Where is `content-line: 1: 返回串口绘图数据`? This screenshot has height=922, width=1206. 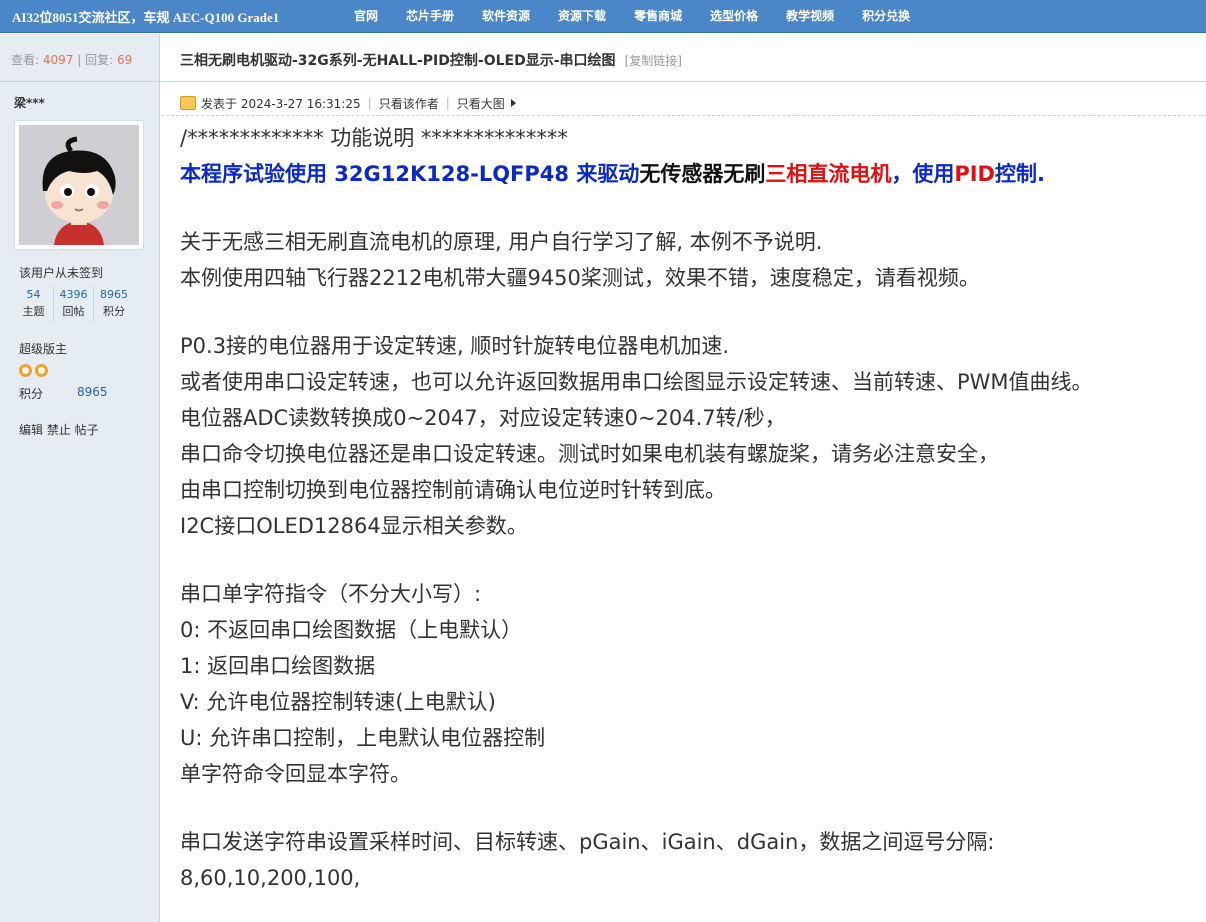
content-line: 1: 返回串口绘图数据 is located at coordinates (278, 666).